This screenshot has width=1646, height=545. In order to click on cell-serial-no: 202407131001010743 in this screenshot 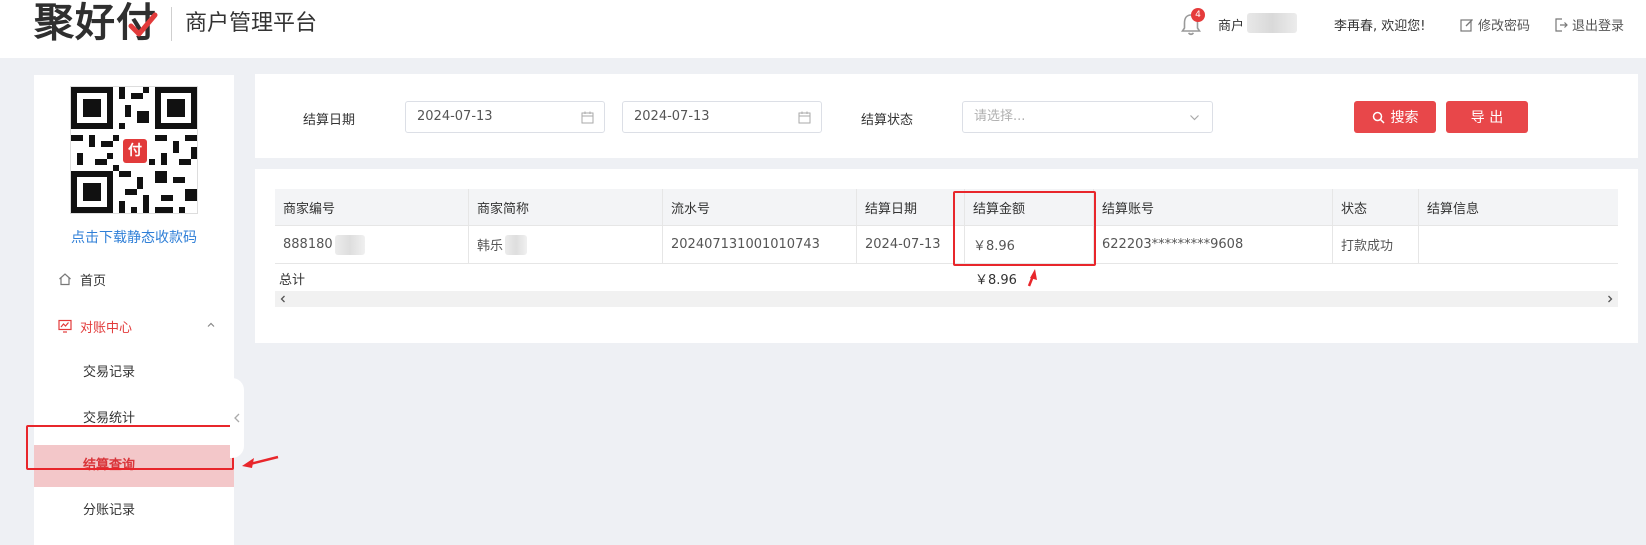, I will do `click(760, 244)`.